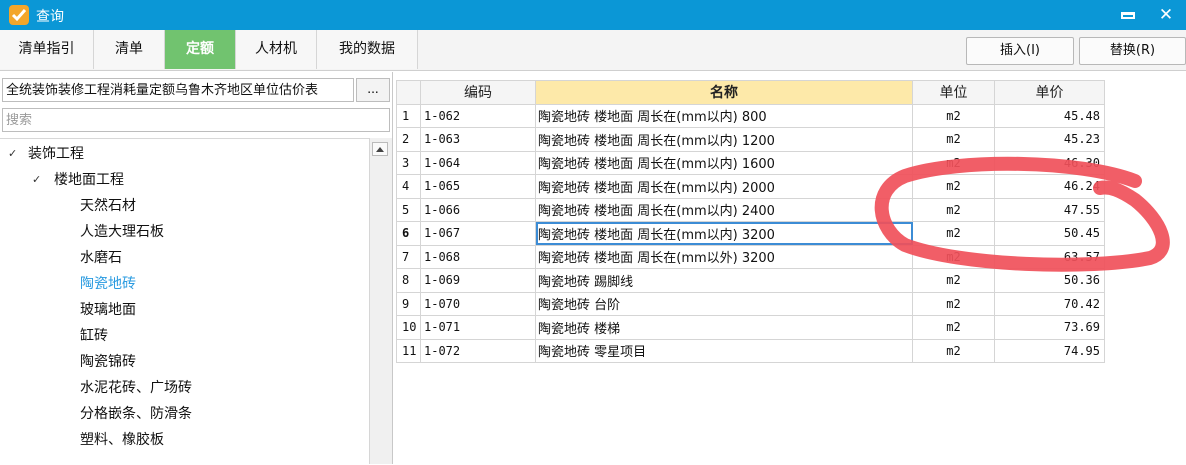 The image size is (1186, 465). What do you see at coordinates (380, 301) in the screenshot?
I see `tree-scrollbar` at bounding box center [380, 301].